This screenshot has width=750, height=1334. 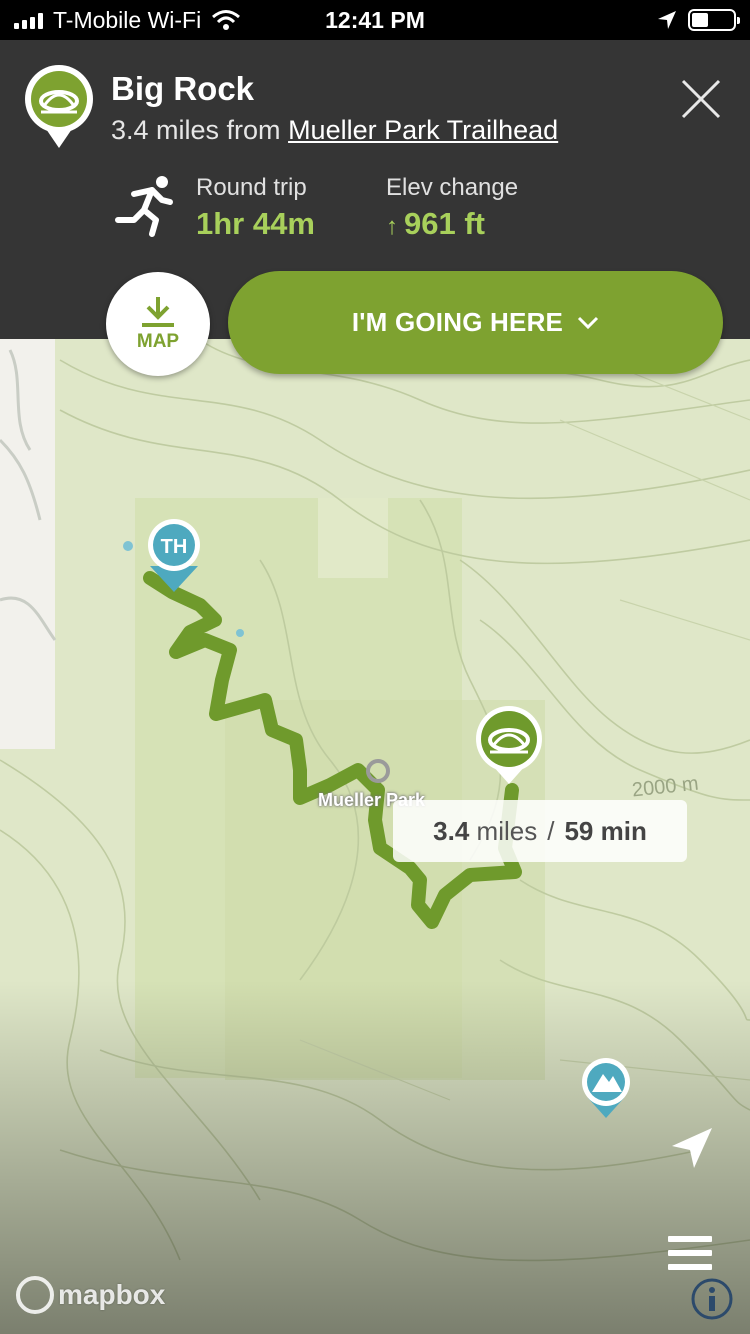 What do you see at coordinates (35, 1295) in the screenshot?
I see `mapbox-logo-icon` at bounding box center [35, 1295].